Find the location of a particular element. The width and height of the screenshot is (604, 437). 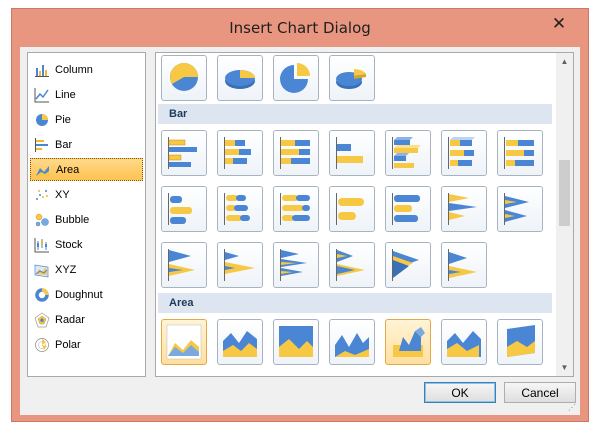

pie-3d-exploded-thumbnail-icon is located at coordinates (351, 79).